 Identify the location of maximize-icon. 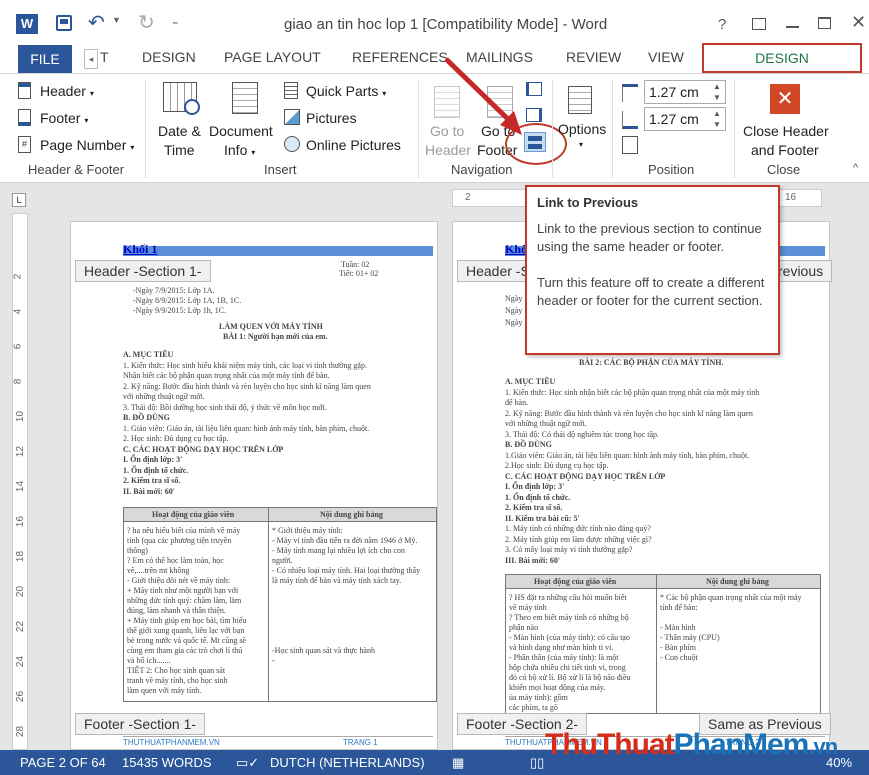
(824, 23).